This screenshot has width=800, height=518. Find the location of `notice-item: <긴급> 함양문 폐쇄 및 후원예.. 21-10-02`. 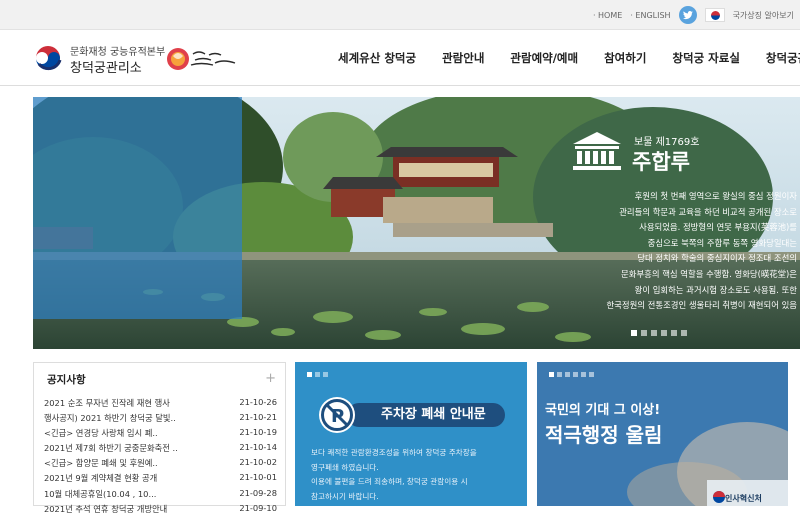

notice-item: <긴급> 함양문 폐쇄 및 후원예.. 21-10-02 is located at coordinates (160, 464).